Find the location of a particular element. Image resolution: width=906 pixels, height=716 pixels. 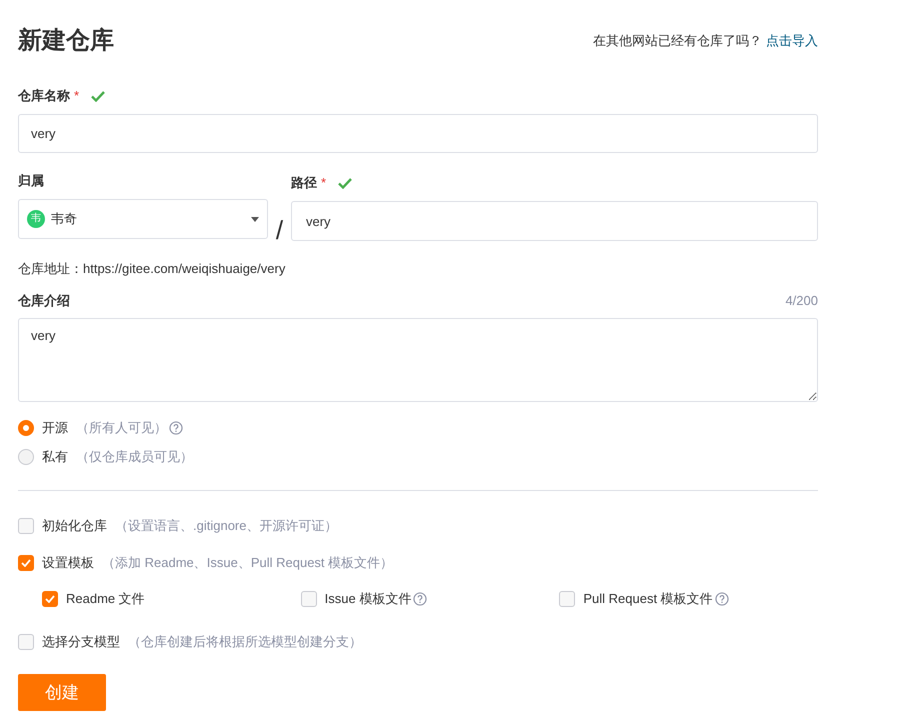

radio-hint: （仅仓库成员可见） is located at coordinates (134, 457).